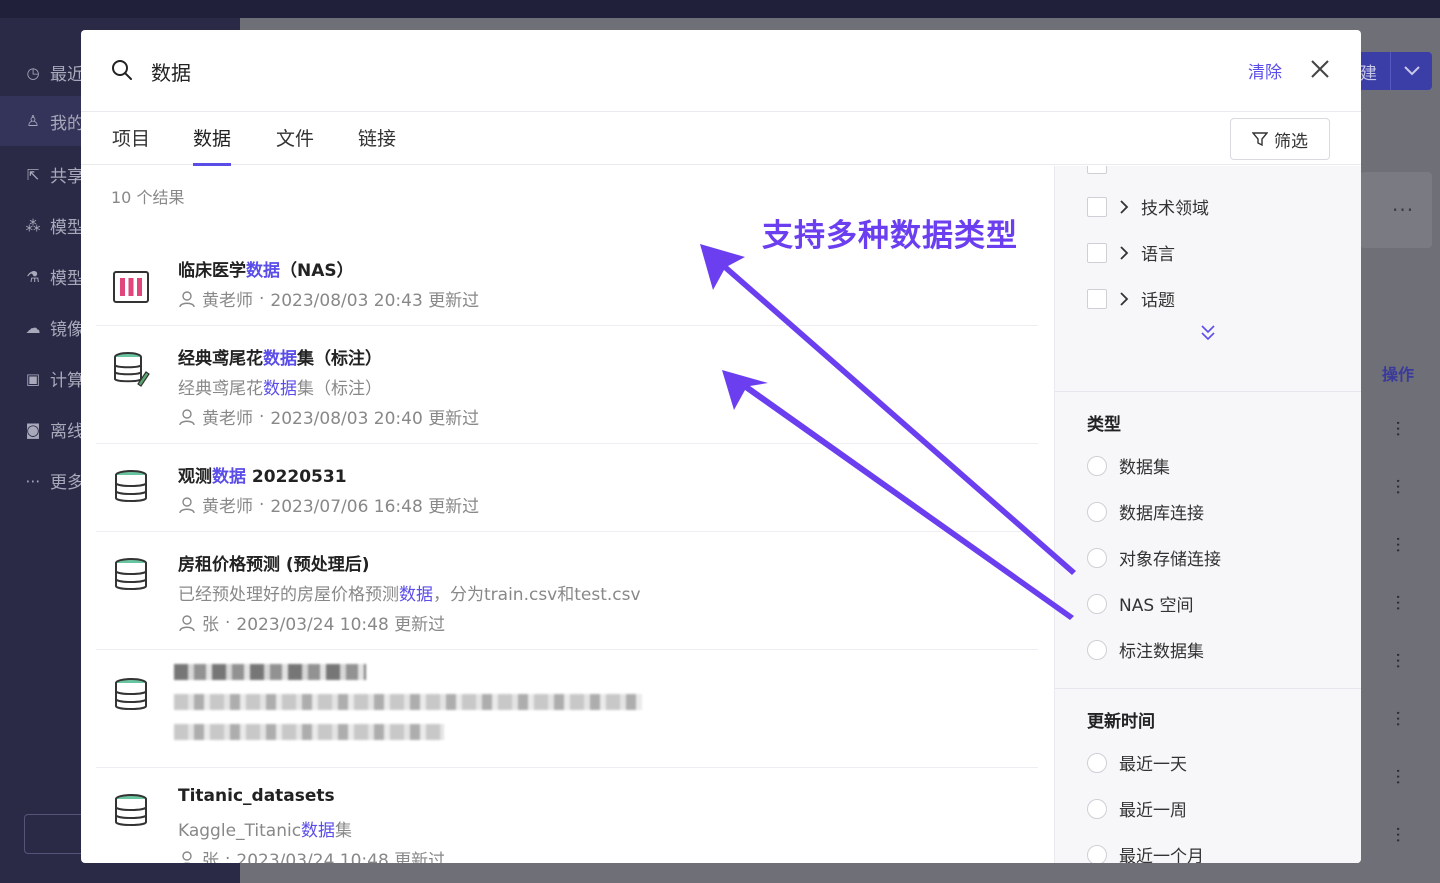 The image size is (1440, 883). I want to click on filter-time-day: 最近一天, so click(1137, 762).